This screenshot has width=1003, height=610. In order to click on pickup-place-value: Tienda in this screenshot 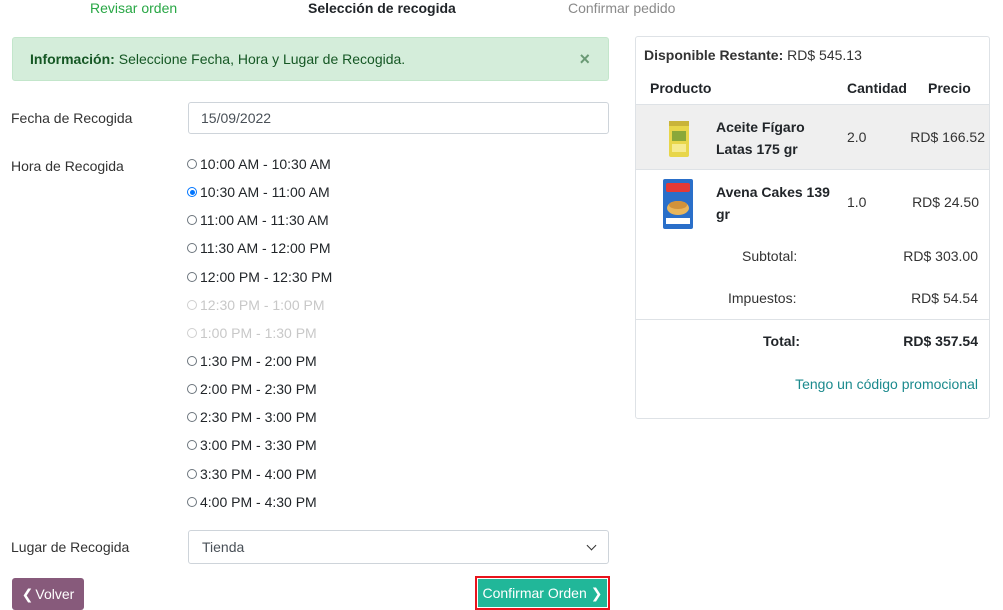, I will do `click(223, 547)`.